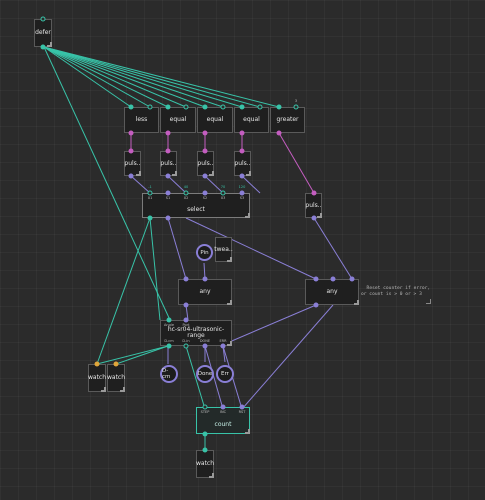  I want to click on select-input-s3, so click(242, 193).